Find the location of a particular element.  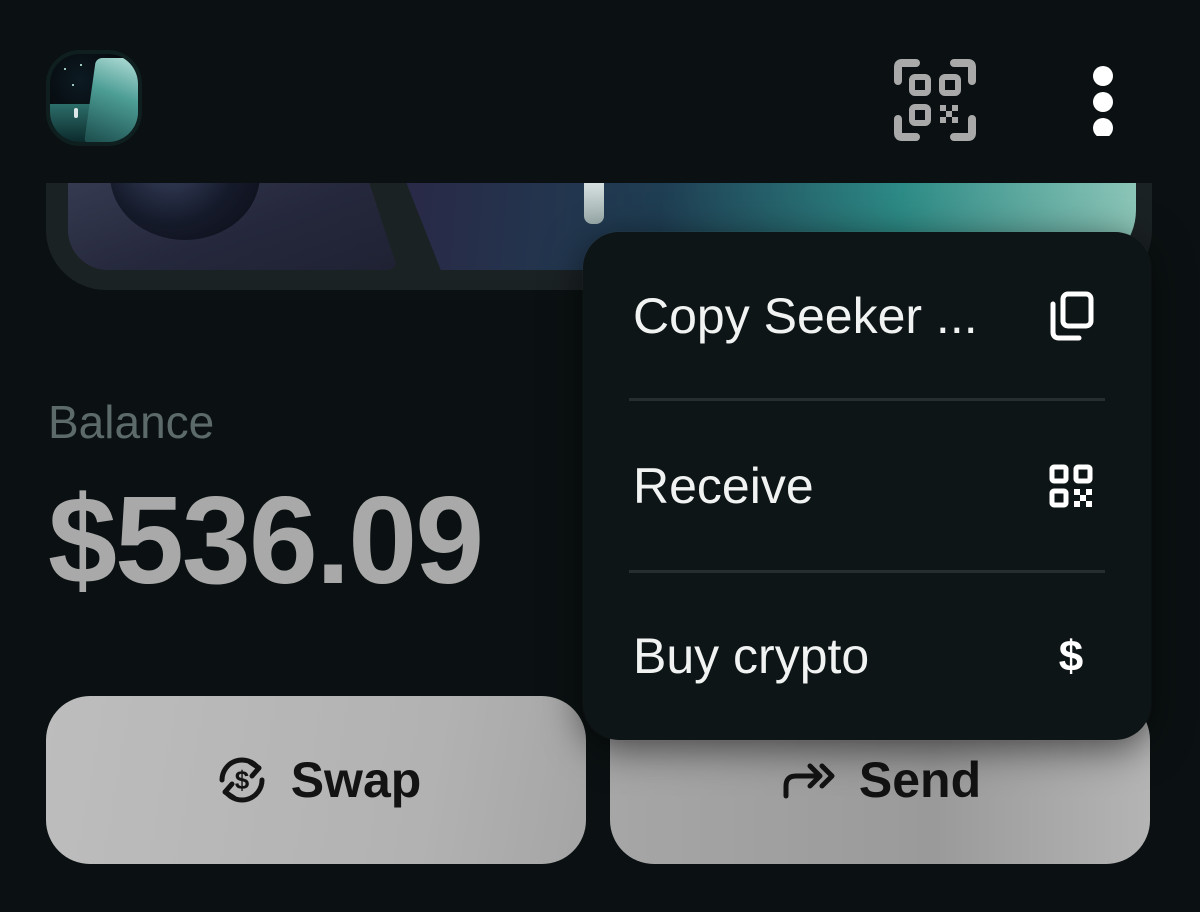

qr-scan-icon is located at coordinates (935, 100).